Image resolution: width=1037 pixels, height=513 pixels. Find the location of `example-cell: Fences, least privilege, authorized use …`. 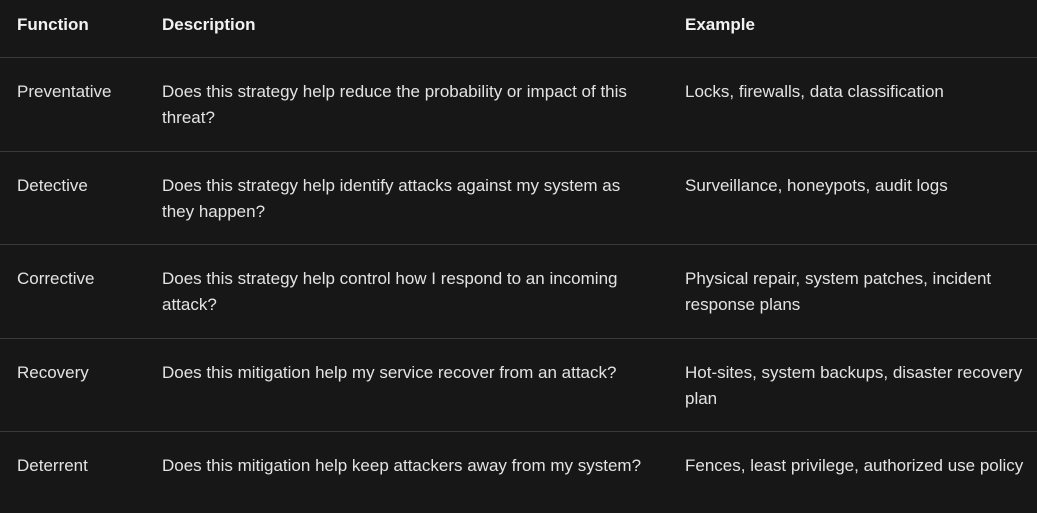

example-cell: Fences, least privilege, authorized use … is located at coordinates (854, 465).